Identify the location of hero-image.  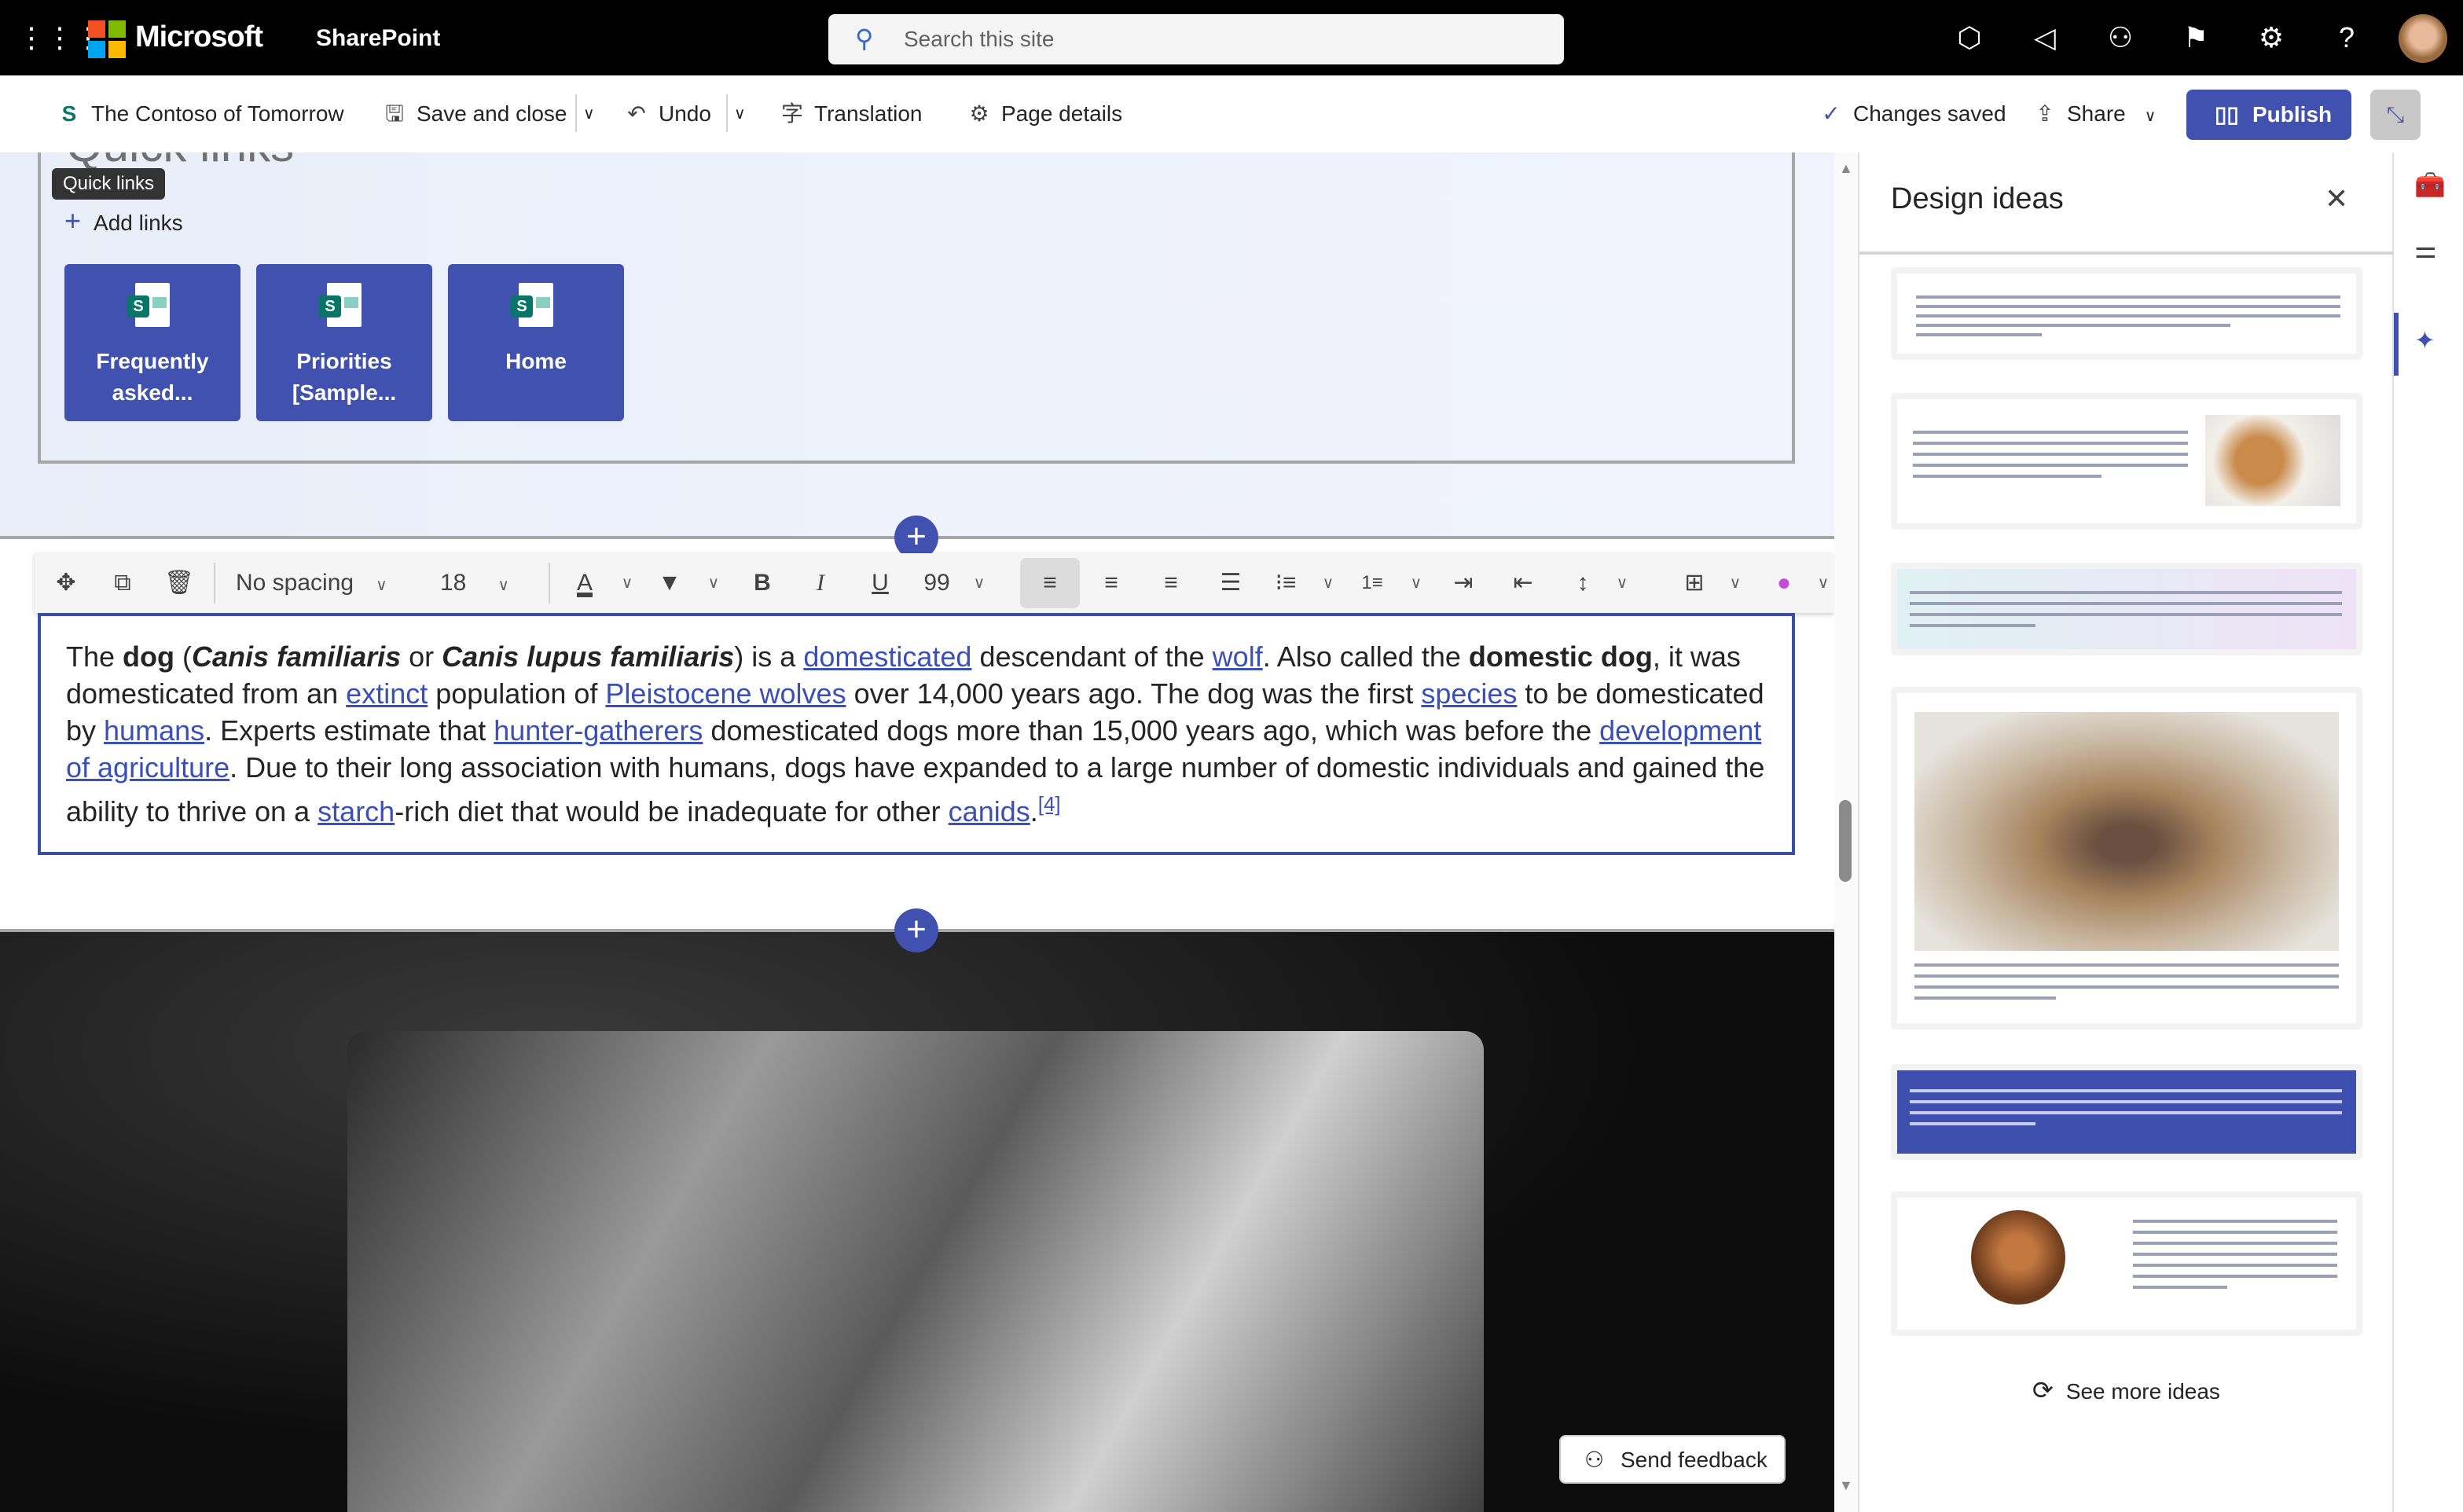
(915, 1271).